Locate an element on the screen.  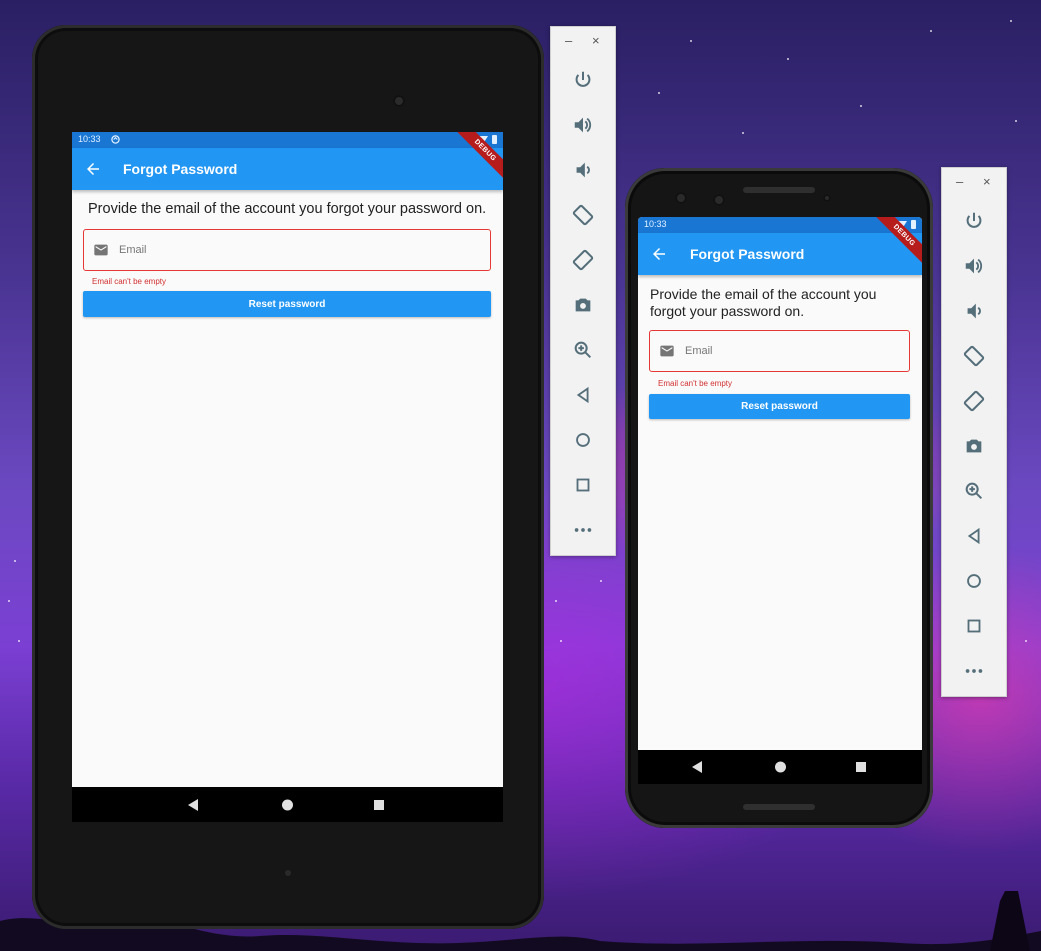
status-bar: 10:33 is located at coordinates (287, 140).